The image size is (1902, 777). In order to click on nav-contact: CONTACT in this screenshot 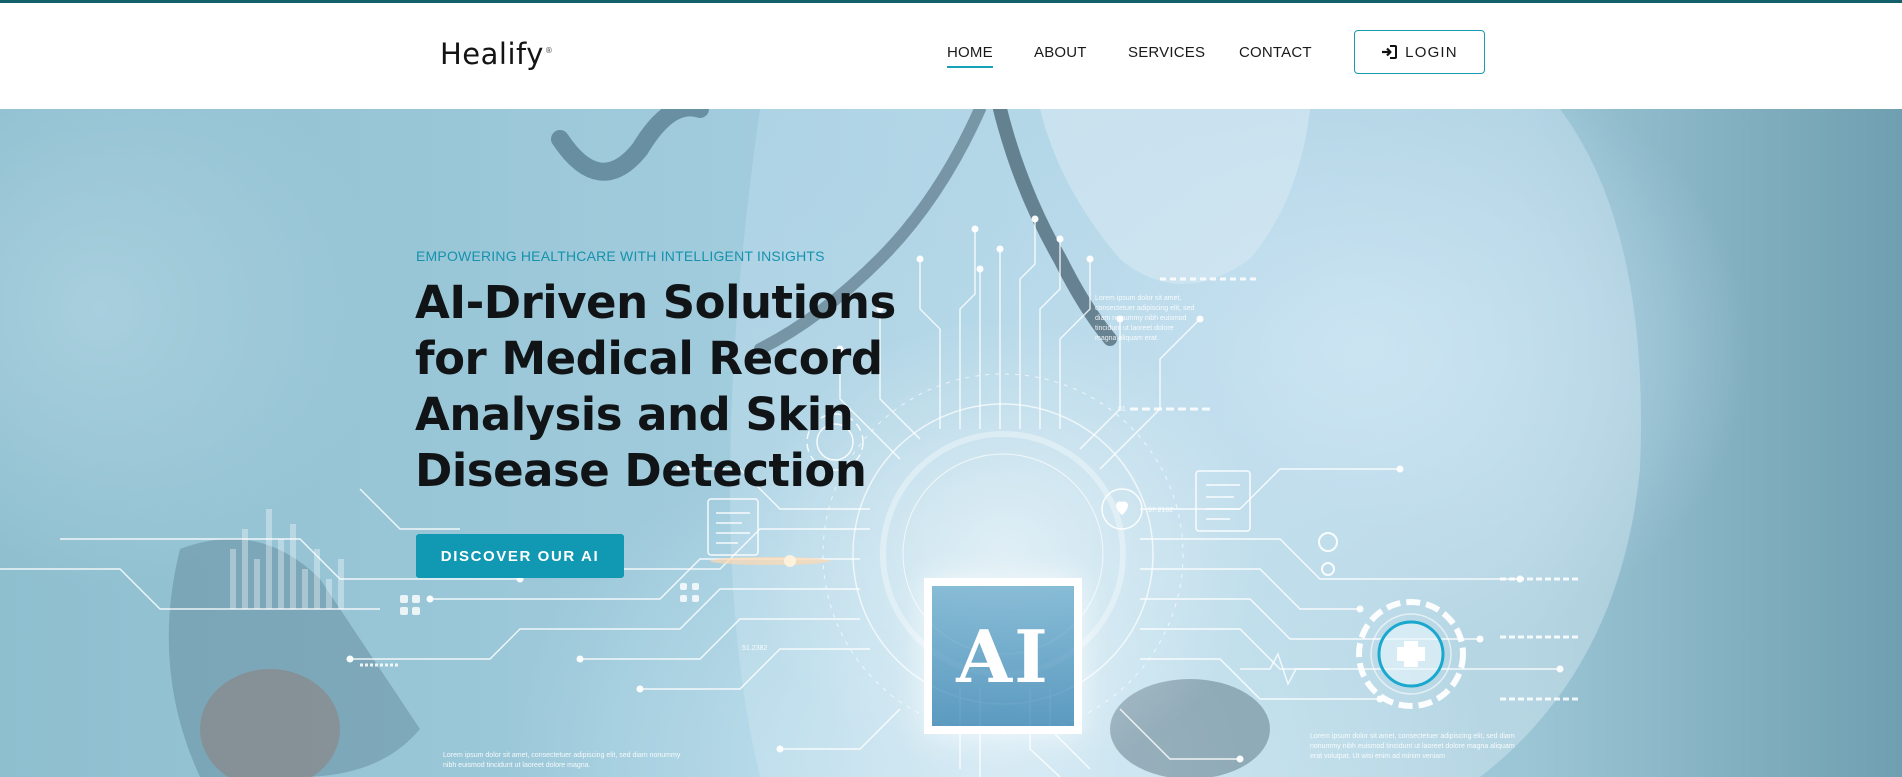, I will do `click(1275, 52)`.